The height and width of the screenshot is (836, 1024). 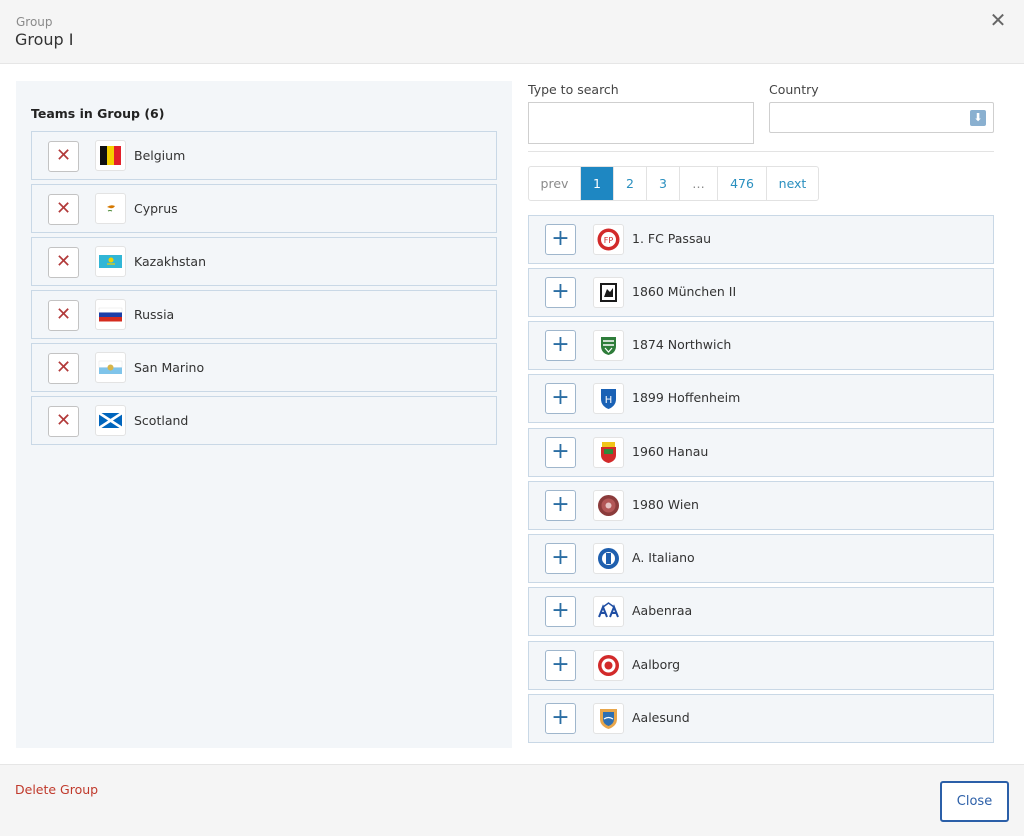 I want to click on wien-logo-icon, so click(x=608, y=505).